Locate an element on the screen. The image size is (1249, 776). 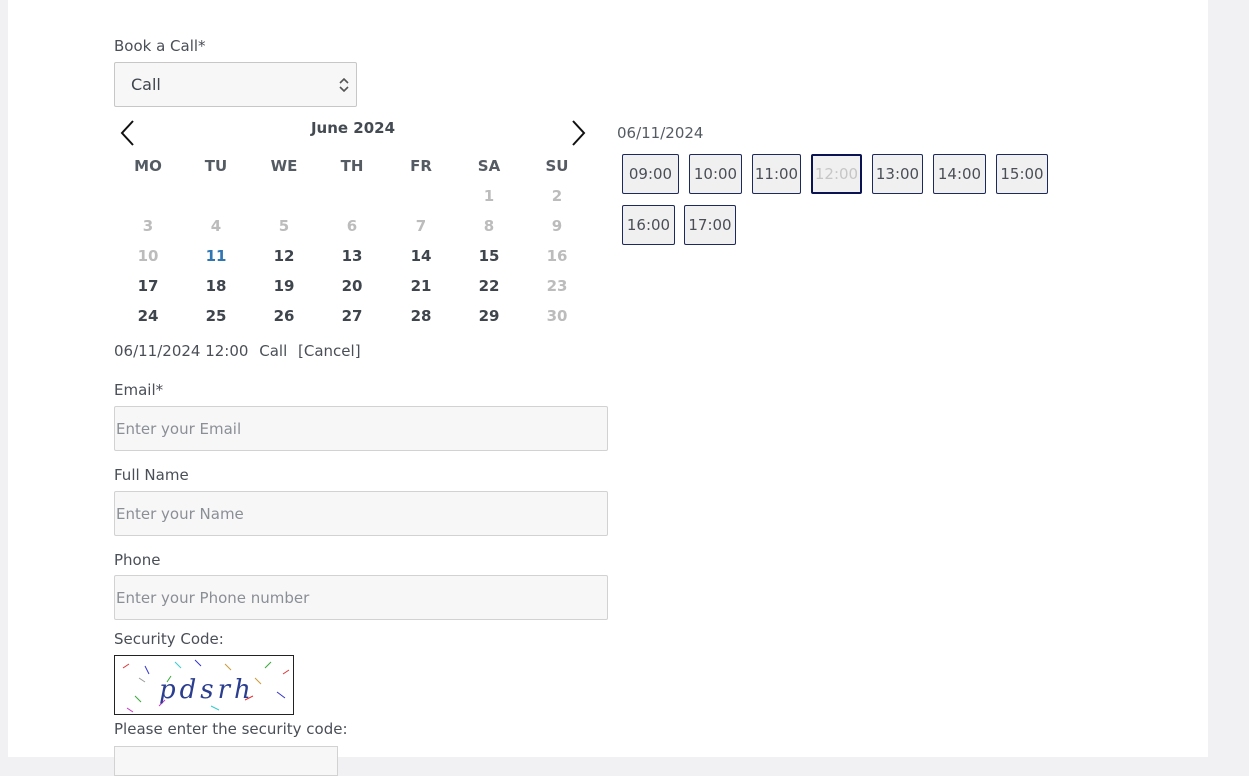
calendar-day: 13 is located at coordinates (352, 256).